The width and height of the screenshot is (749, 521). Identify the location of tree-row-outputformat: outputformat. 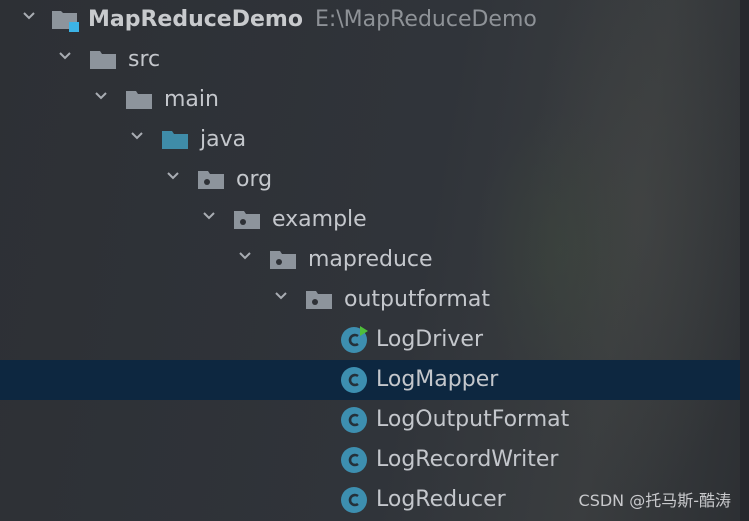
(370, 300).